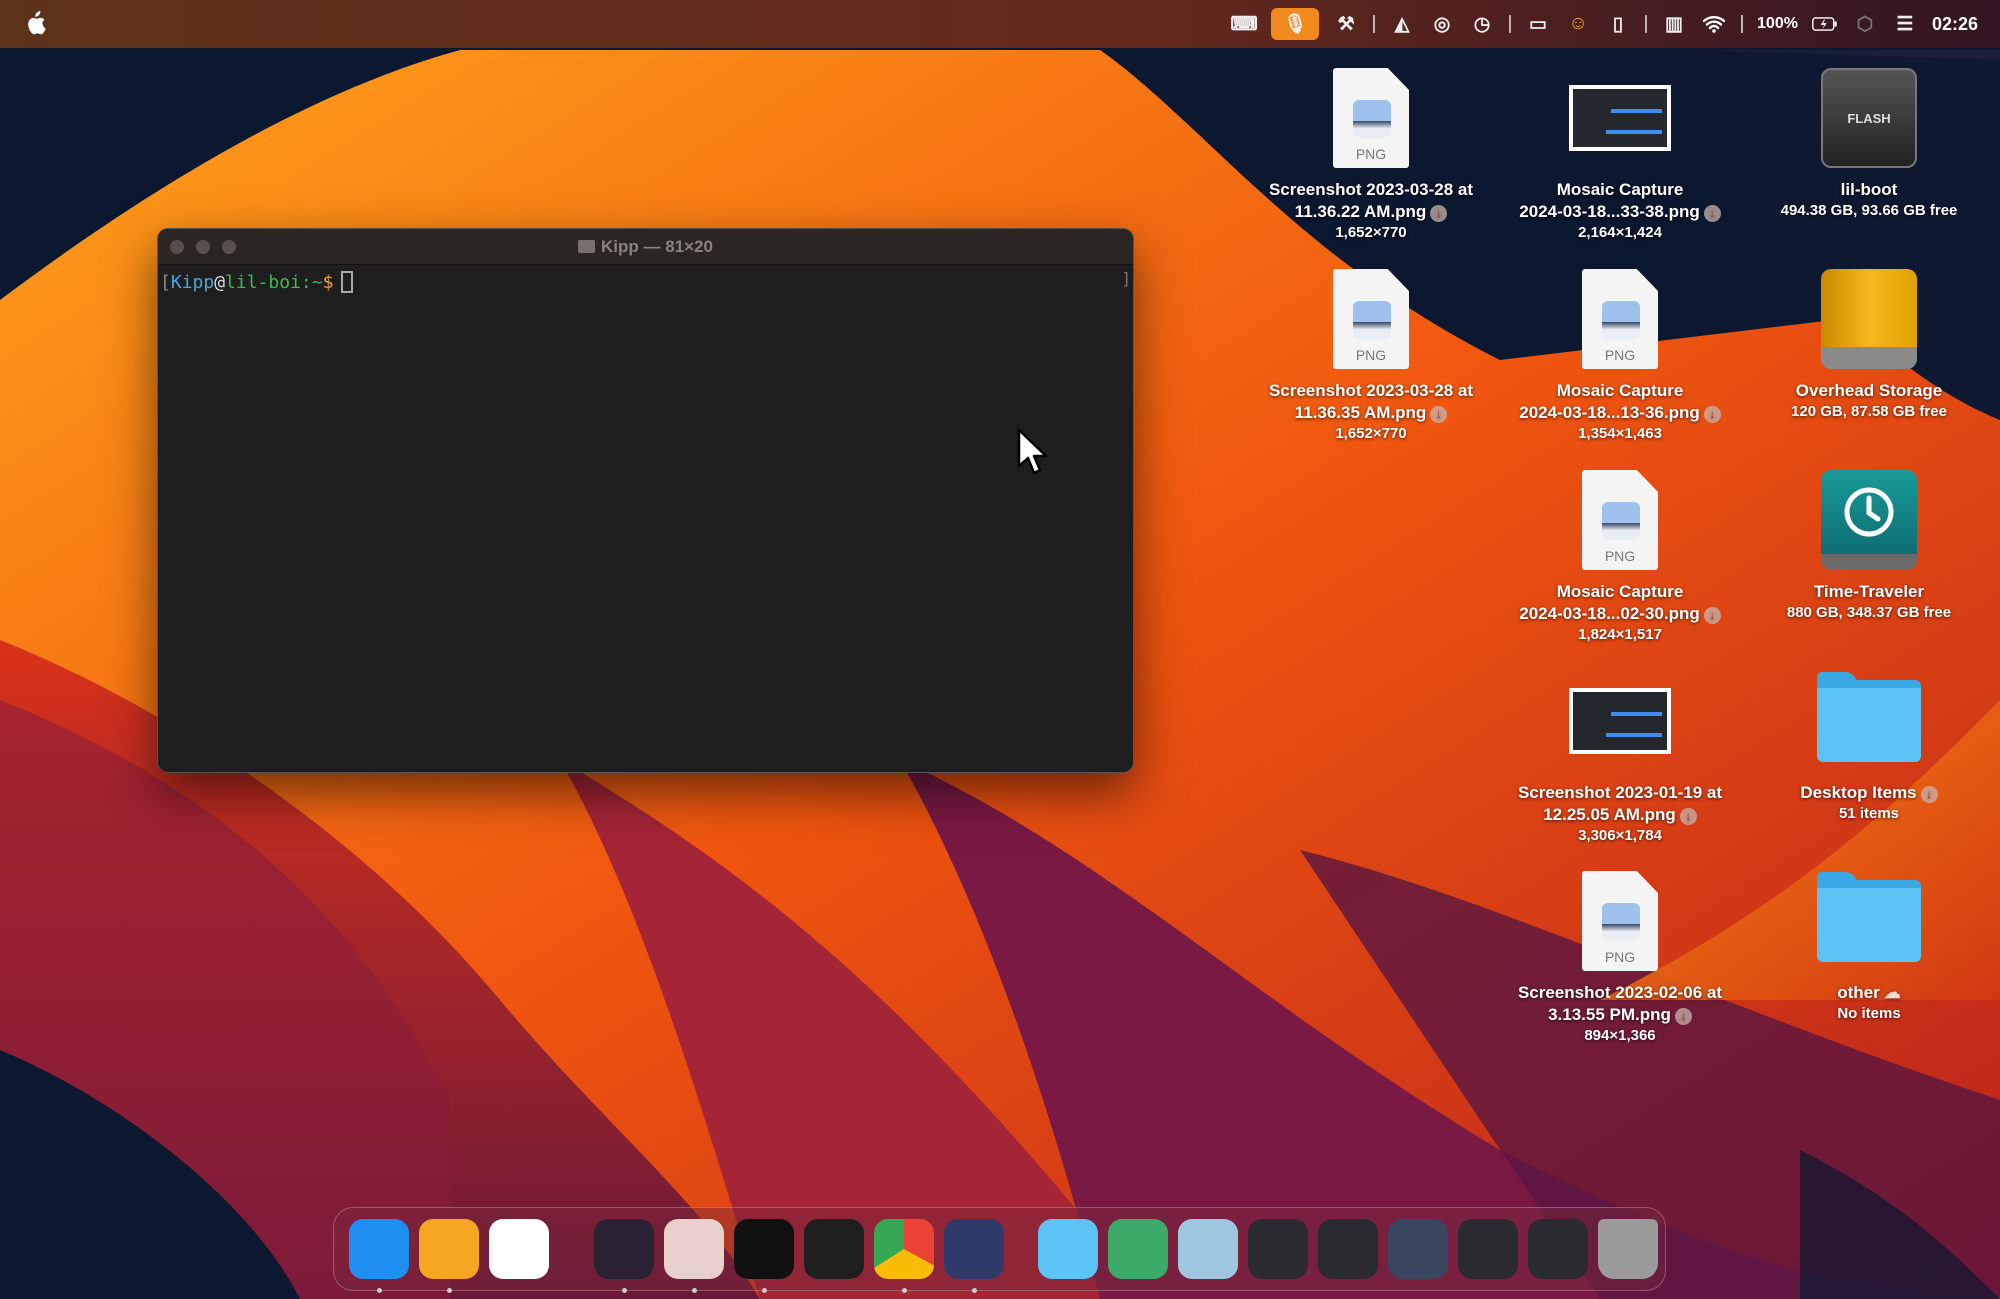  What do you see at coordinates (1620, 390) in the screenshot?
I see `item-name: Mosaic Capture` at bounding box center [1620, 390].